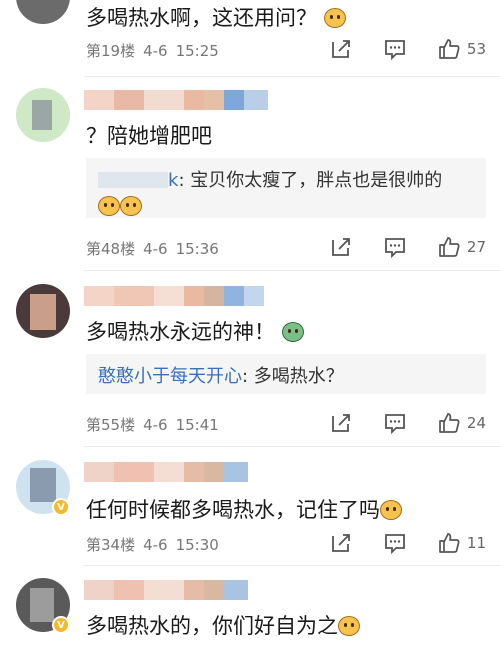  I want to click on like-count: 53, so click(476, 49).